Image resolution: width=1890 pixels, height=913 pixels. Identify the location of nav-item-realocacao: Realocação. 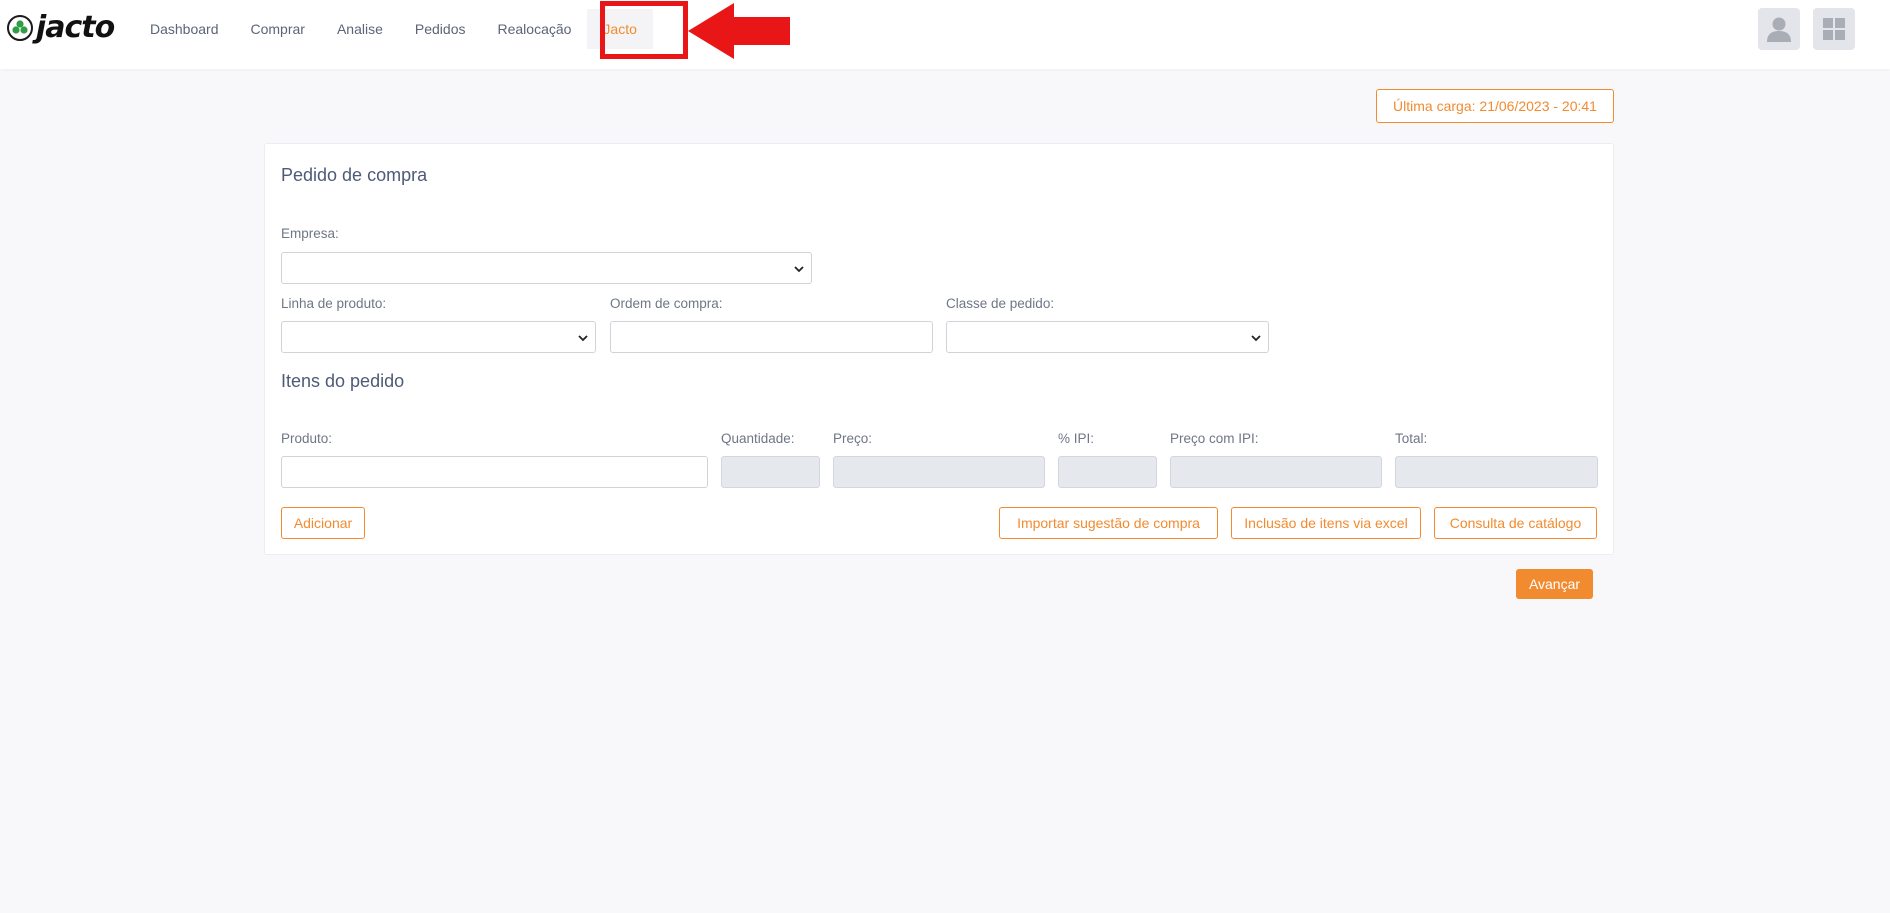
(534, 29).